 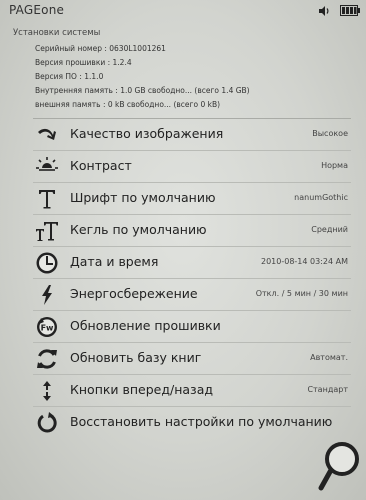 I want to click on menu-item-update-book-db: Обновить базу книг Автомат., so click(x=192, y=359).